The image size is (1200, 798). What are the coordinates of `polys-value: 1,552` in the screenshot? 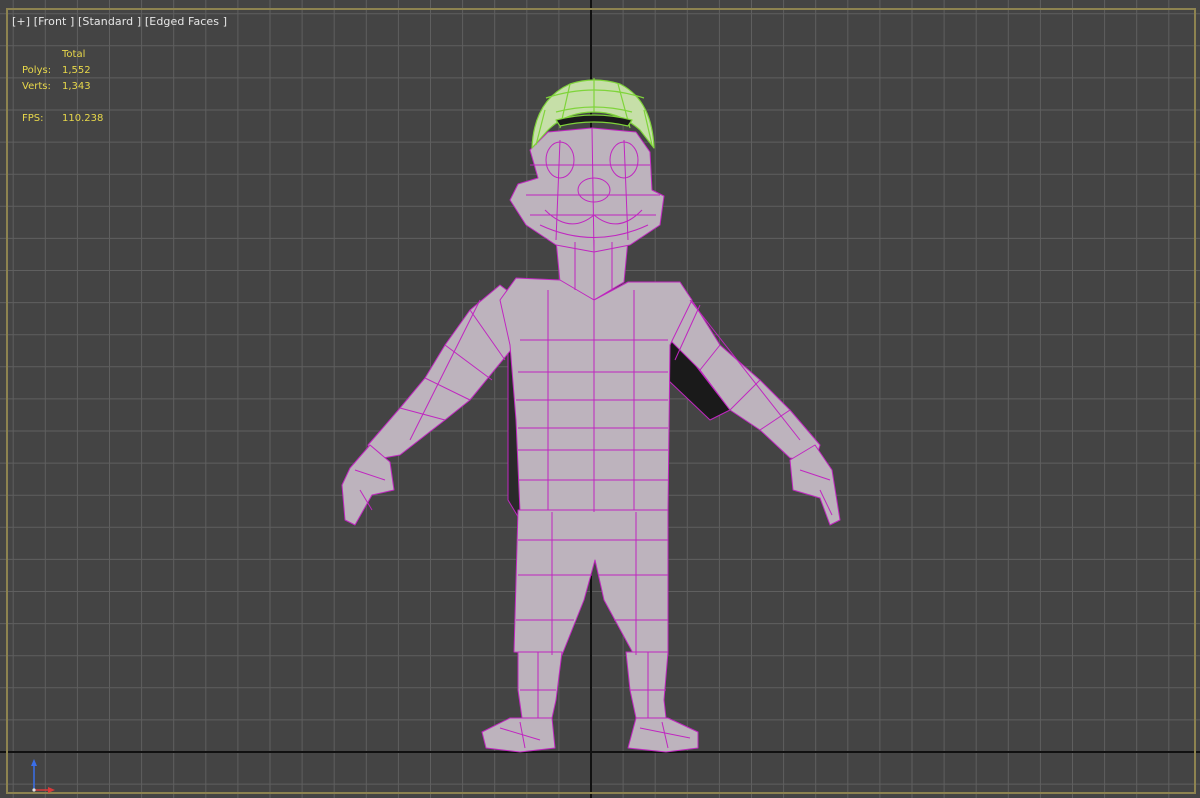 It's located at (76, 70).